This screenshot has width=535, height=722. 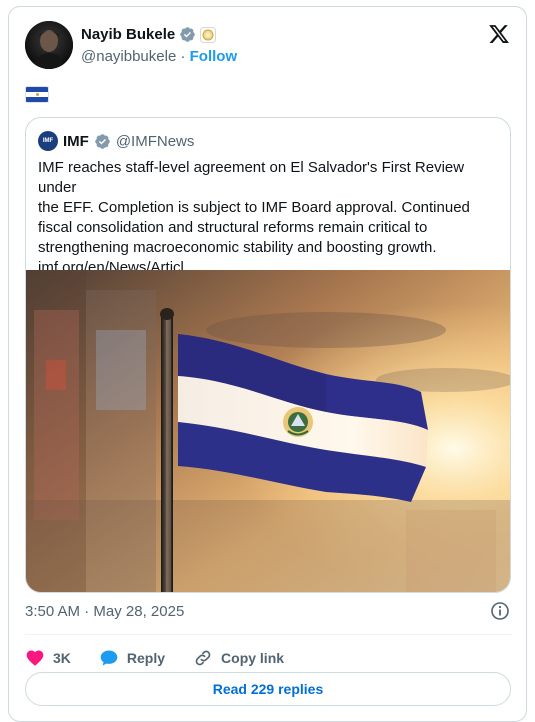 I want to click on author-handle: @nayibbukele, so click(x=128, y=56).